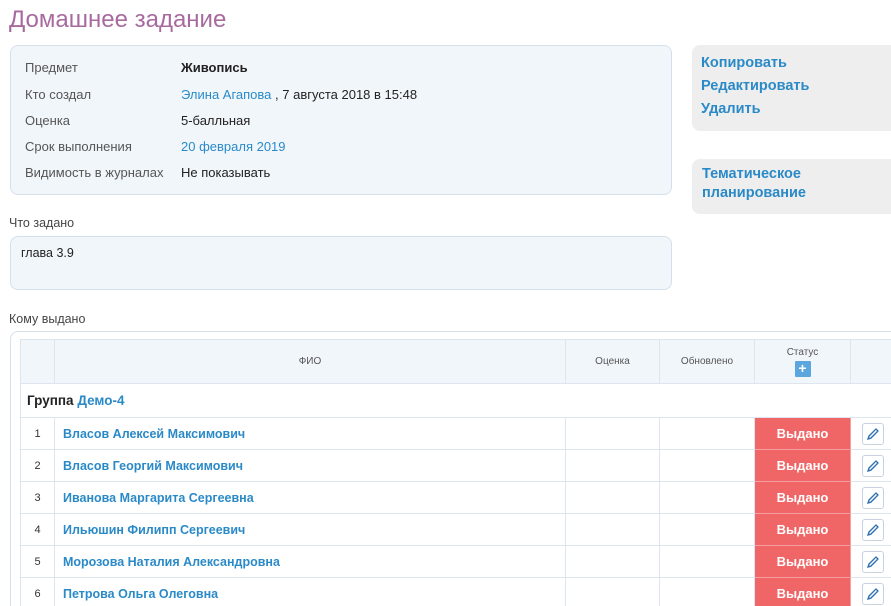  What do you see at coordinates (37, 591) in the screenshot?
I see `row-num: 6` at bounding box center [37, 591].